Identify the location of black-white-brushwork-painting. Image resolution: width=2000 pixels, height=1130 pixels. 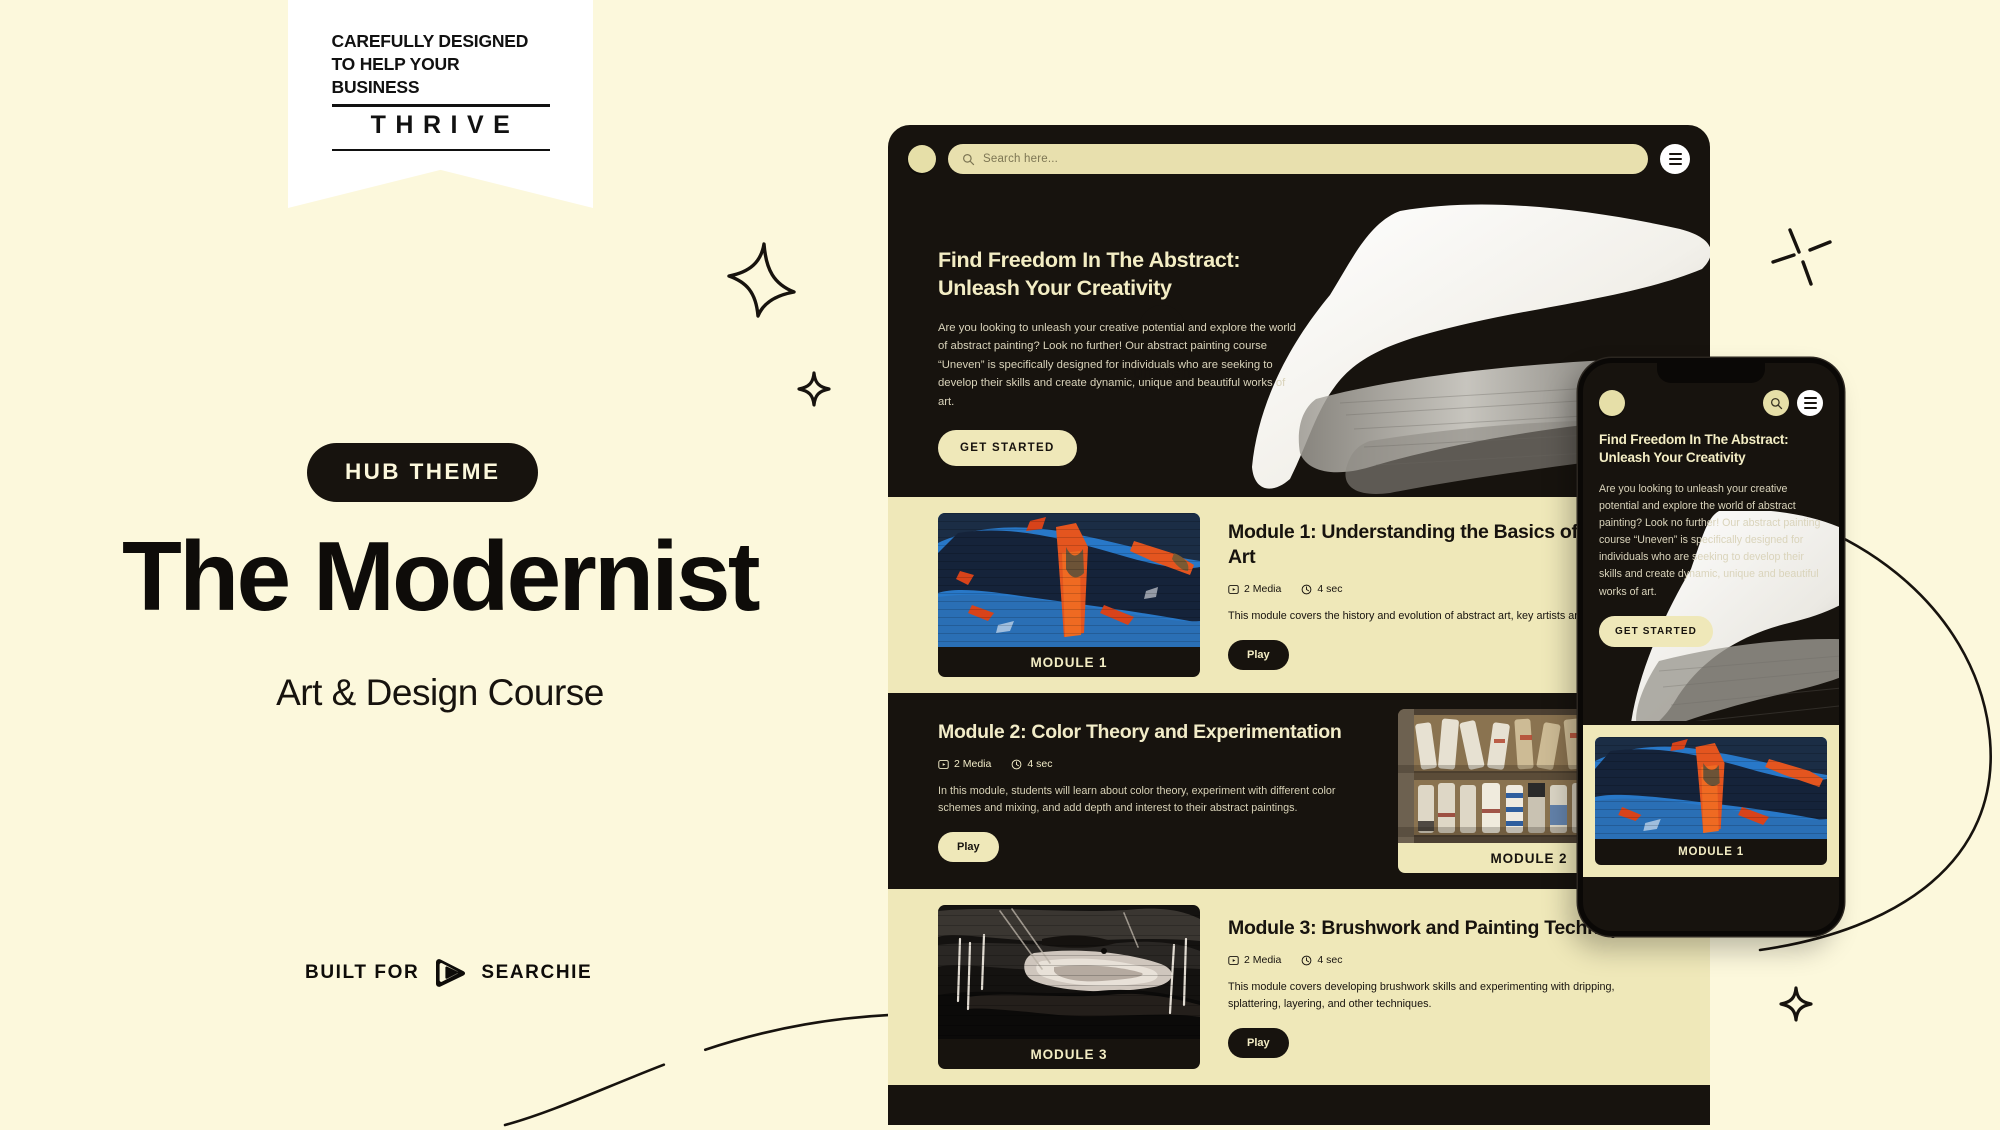
(1069, 972).